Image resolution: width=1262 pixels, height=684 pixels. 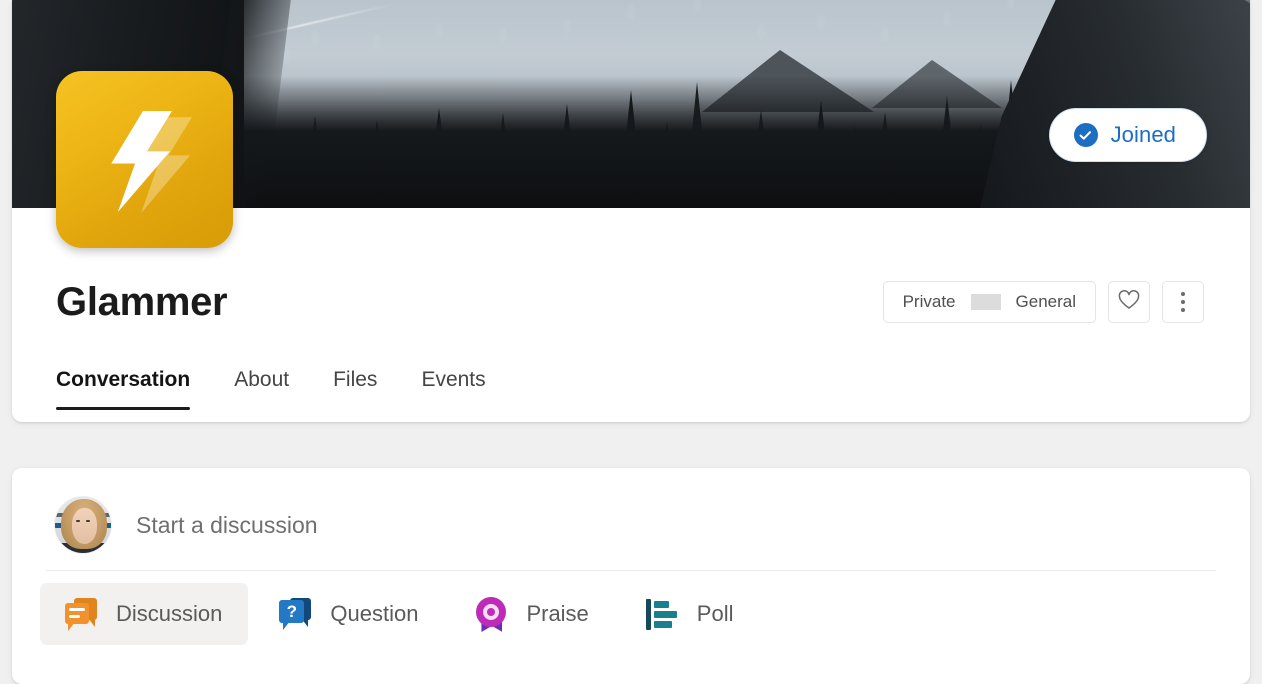 I want to click on post-type-question-label: Question, so click(x=374, y=613).